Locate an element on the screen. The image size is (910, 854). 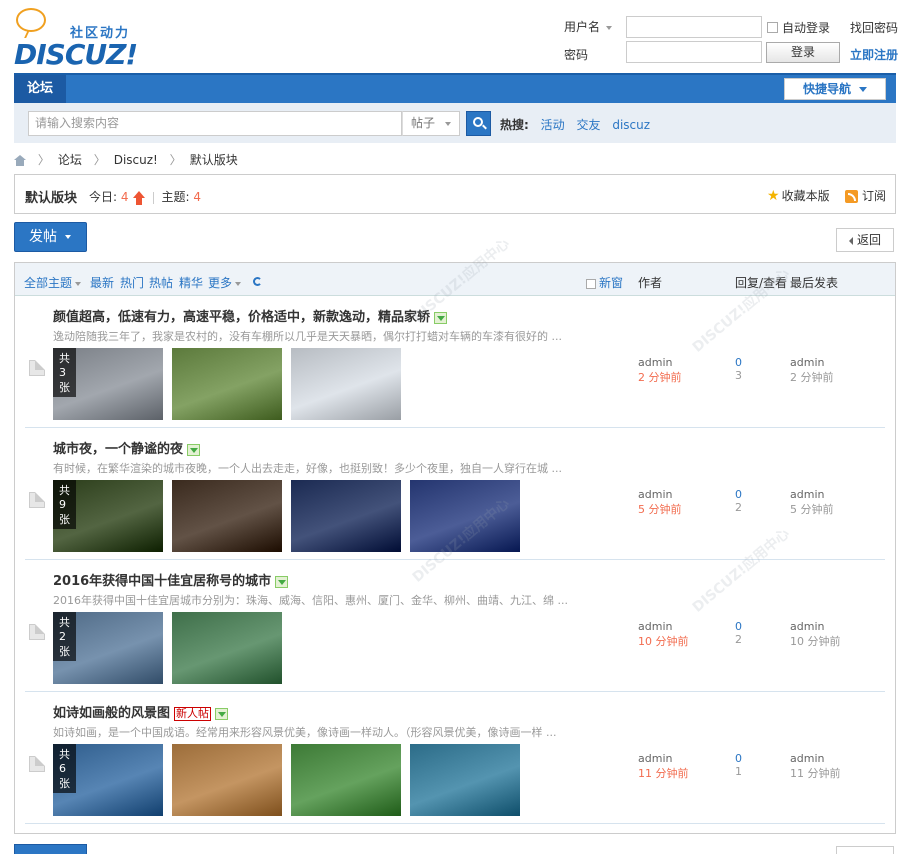
hot-search-label: 热搜: is located at coordinates (514, 125).